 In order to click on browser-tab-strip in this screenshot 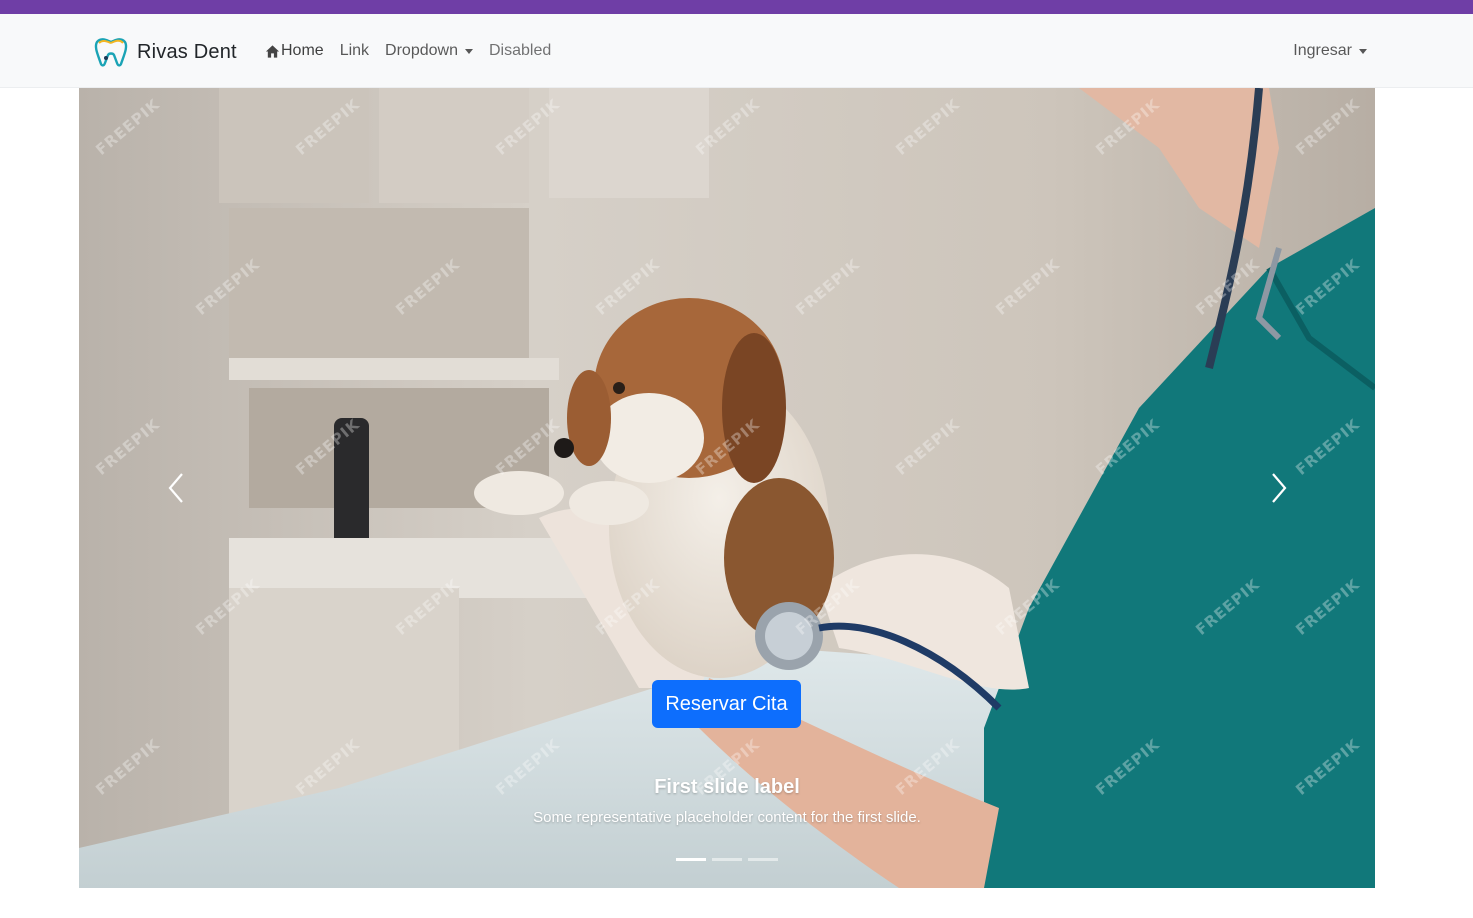, I will do `click(736, 7)`.